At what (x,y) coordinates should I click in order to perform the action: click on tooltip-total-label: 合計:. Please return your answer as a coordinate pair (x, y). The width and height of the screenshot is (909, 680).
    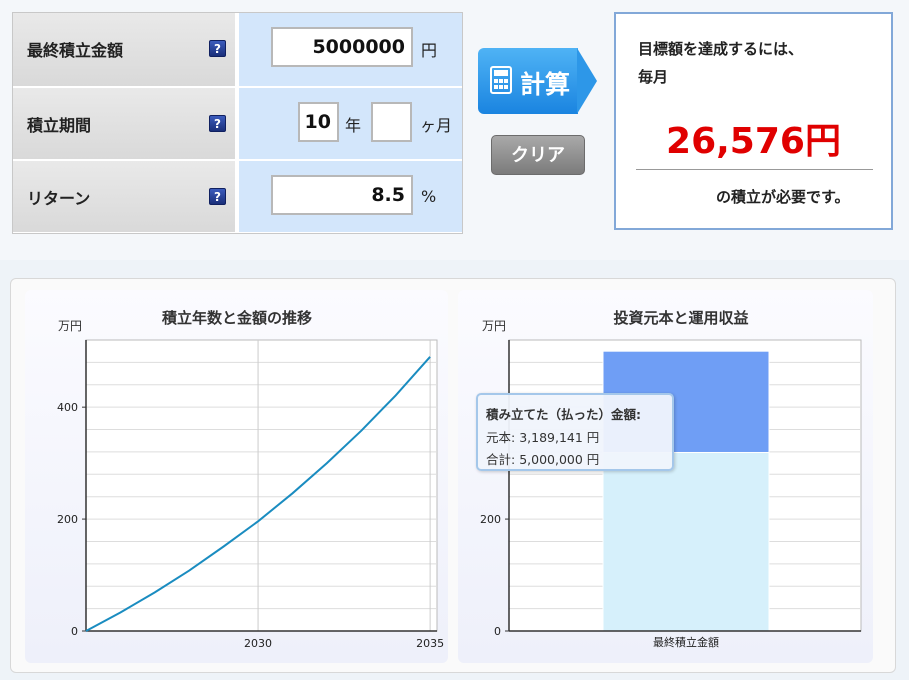
    Looking at the image, I should click on (501, 459).